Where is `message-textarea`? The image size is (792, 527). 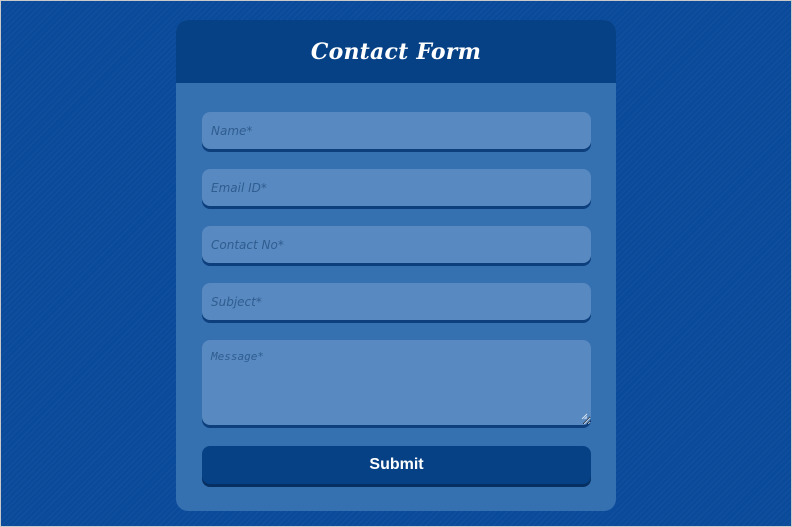
message-textarea is located at coordinates (396, 382).